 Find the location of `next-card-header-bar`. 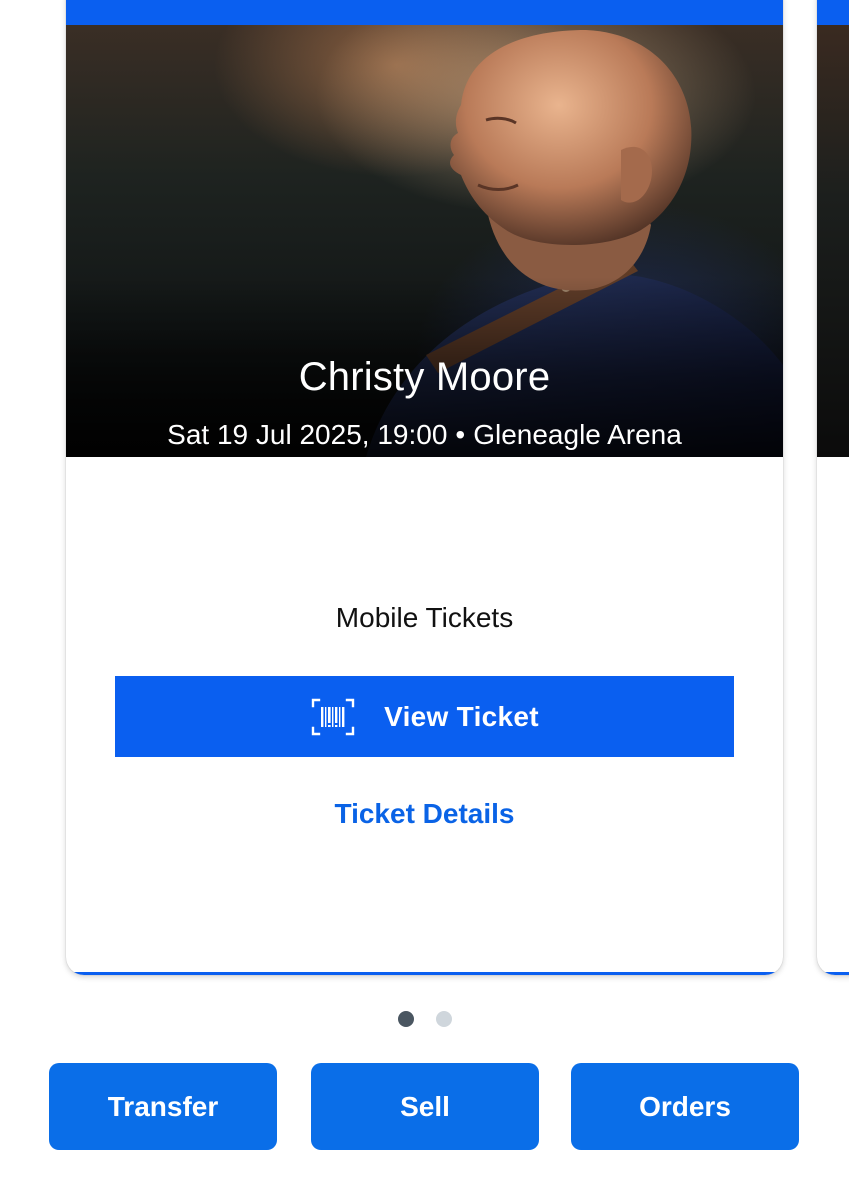

next-card-header-bar is located at coordinates (833, 12).